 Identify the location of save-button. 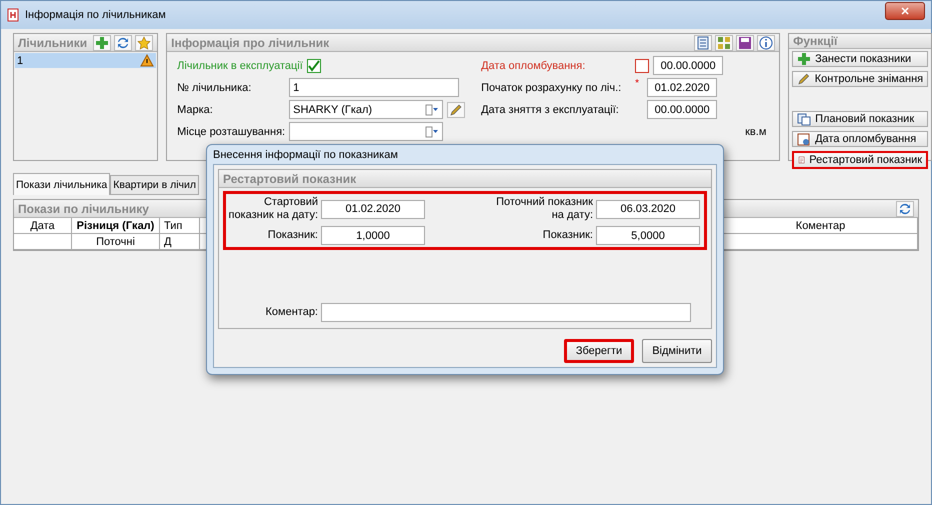
(745, 42).